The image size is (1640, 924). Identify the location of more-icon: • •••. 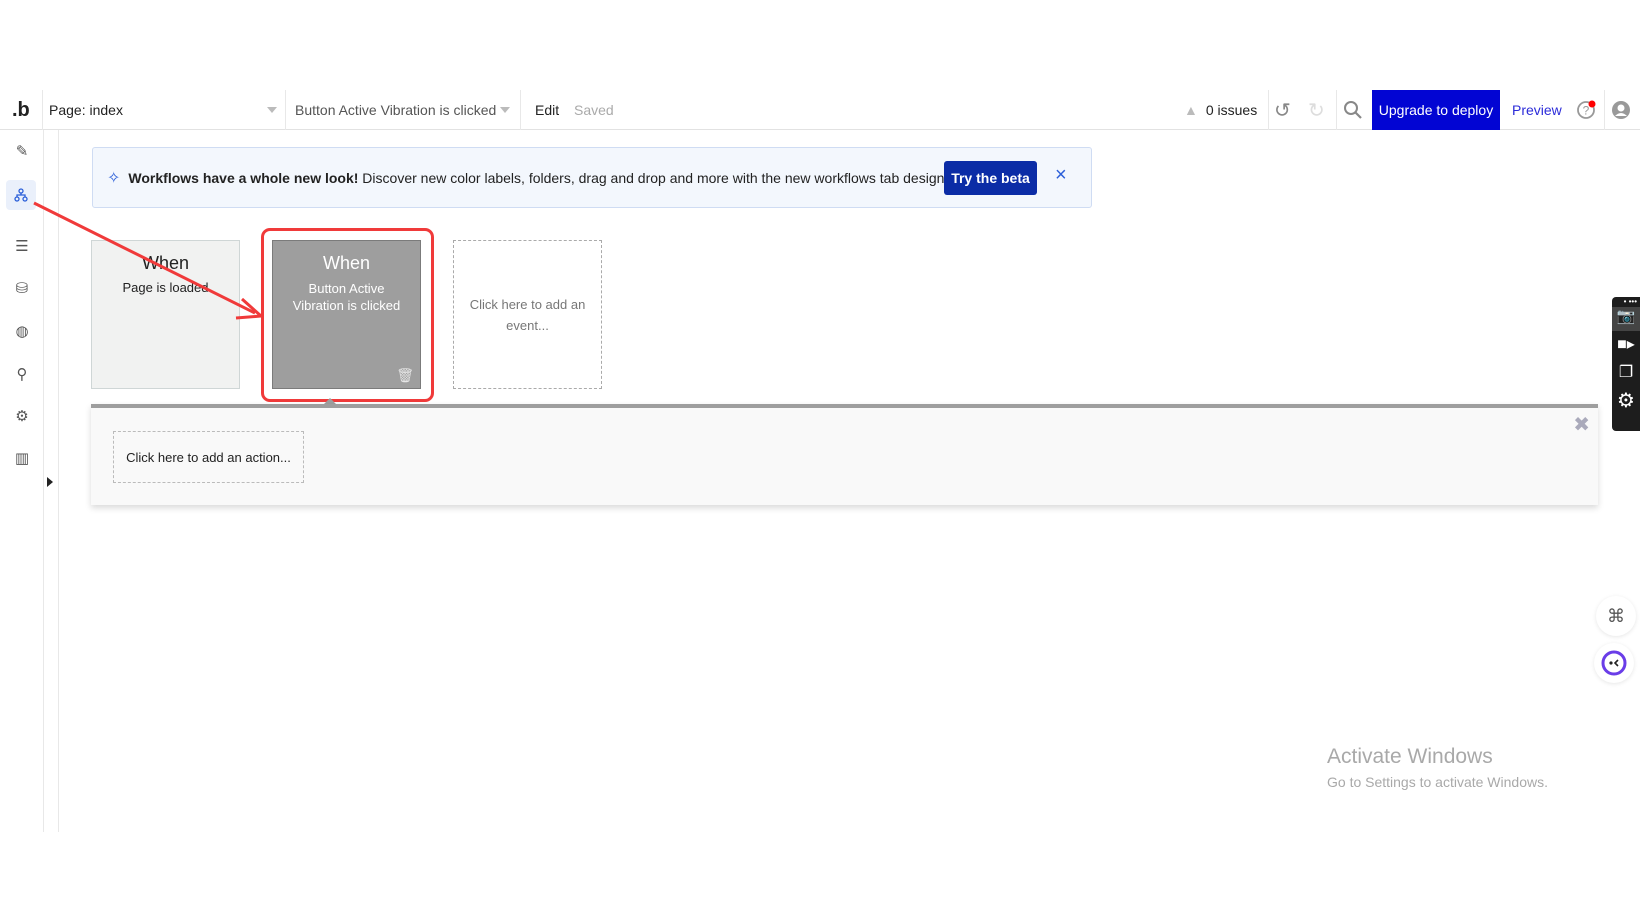
(1626, 302).